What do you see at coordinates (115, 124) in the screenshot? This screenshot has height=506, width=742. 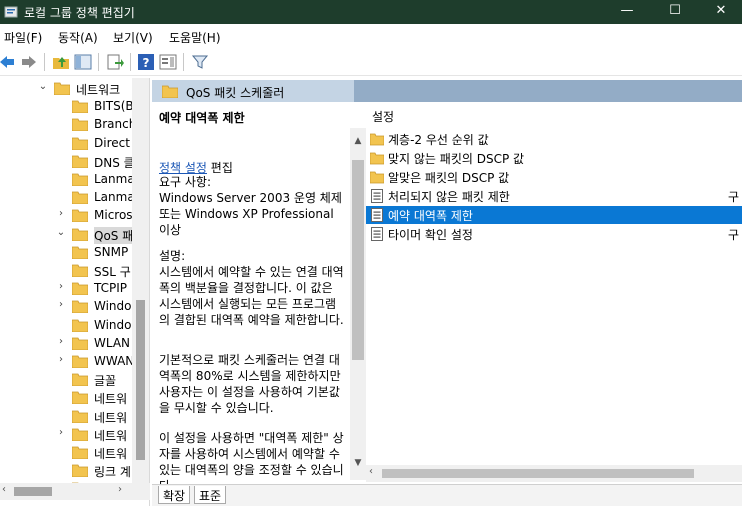 I see `tree-item-label: Branch` at bounding box center [115, 124].